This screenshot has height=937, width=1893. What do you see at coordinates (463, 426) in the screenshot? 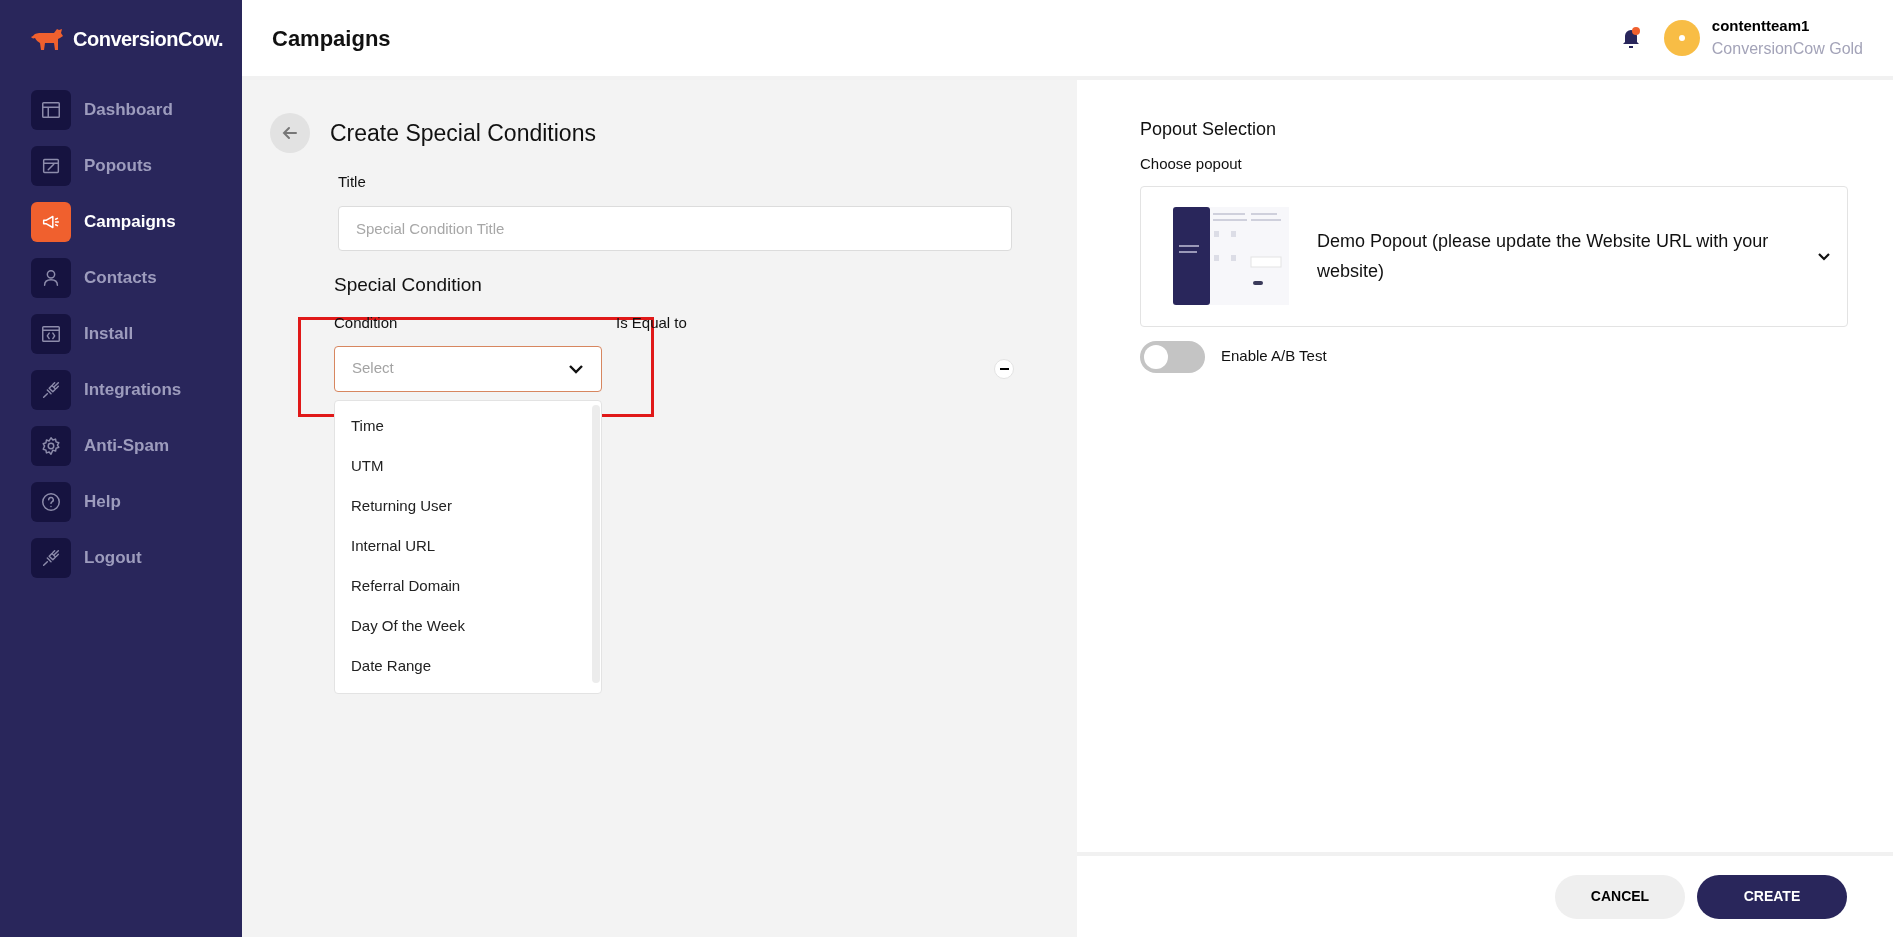
I see `dropdown-option: Time` at bounding box center [463, 426].